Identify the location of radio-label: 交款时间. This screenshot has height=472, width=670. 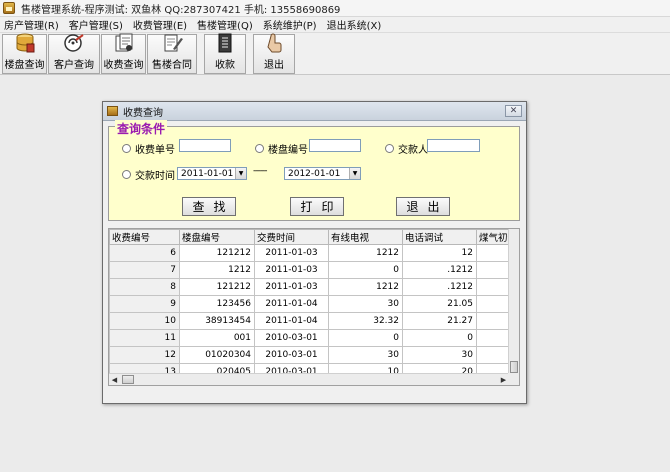
(155, 176).